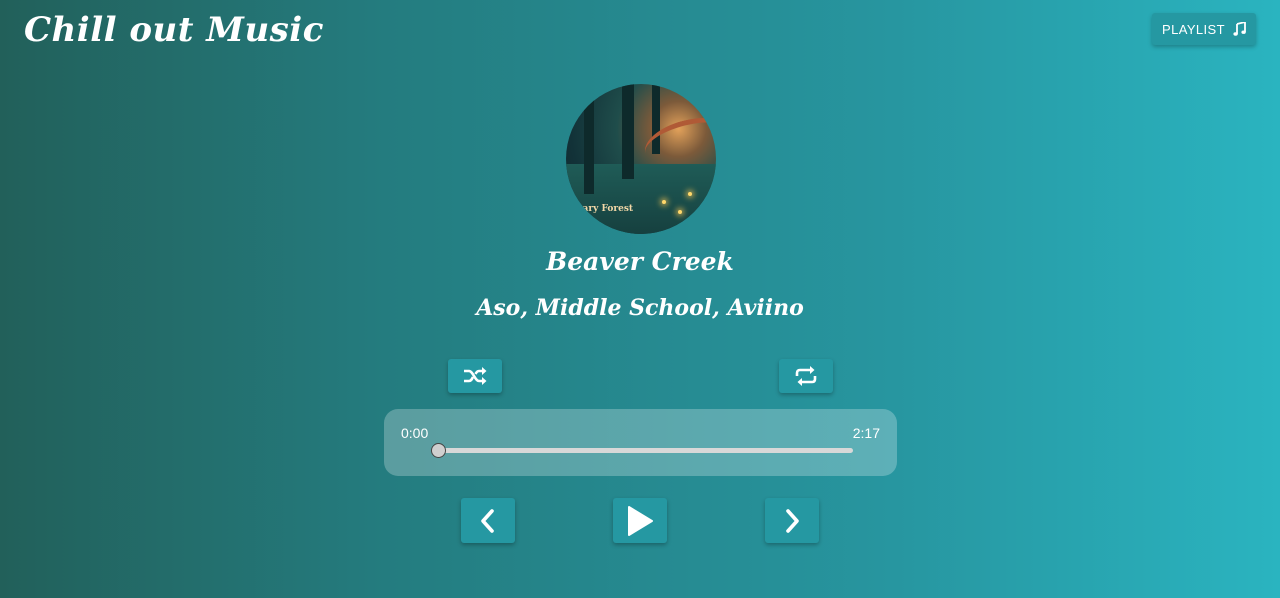 Image resolution: width=1280 pixels, height=598 pixels. I want to click on progress-panel: 0:00 2:17, so click(640, 442).